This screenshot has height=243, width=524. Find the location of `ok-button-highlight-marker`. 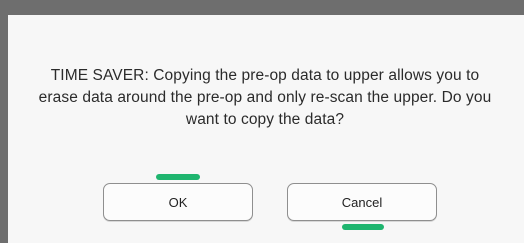

ok-button-highlight-marker is located at coordinates (178, 177).